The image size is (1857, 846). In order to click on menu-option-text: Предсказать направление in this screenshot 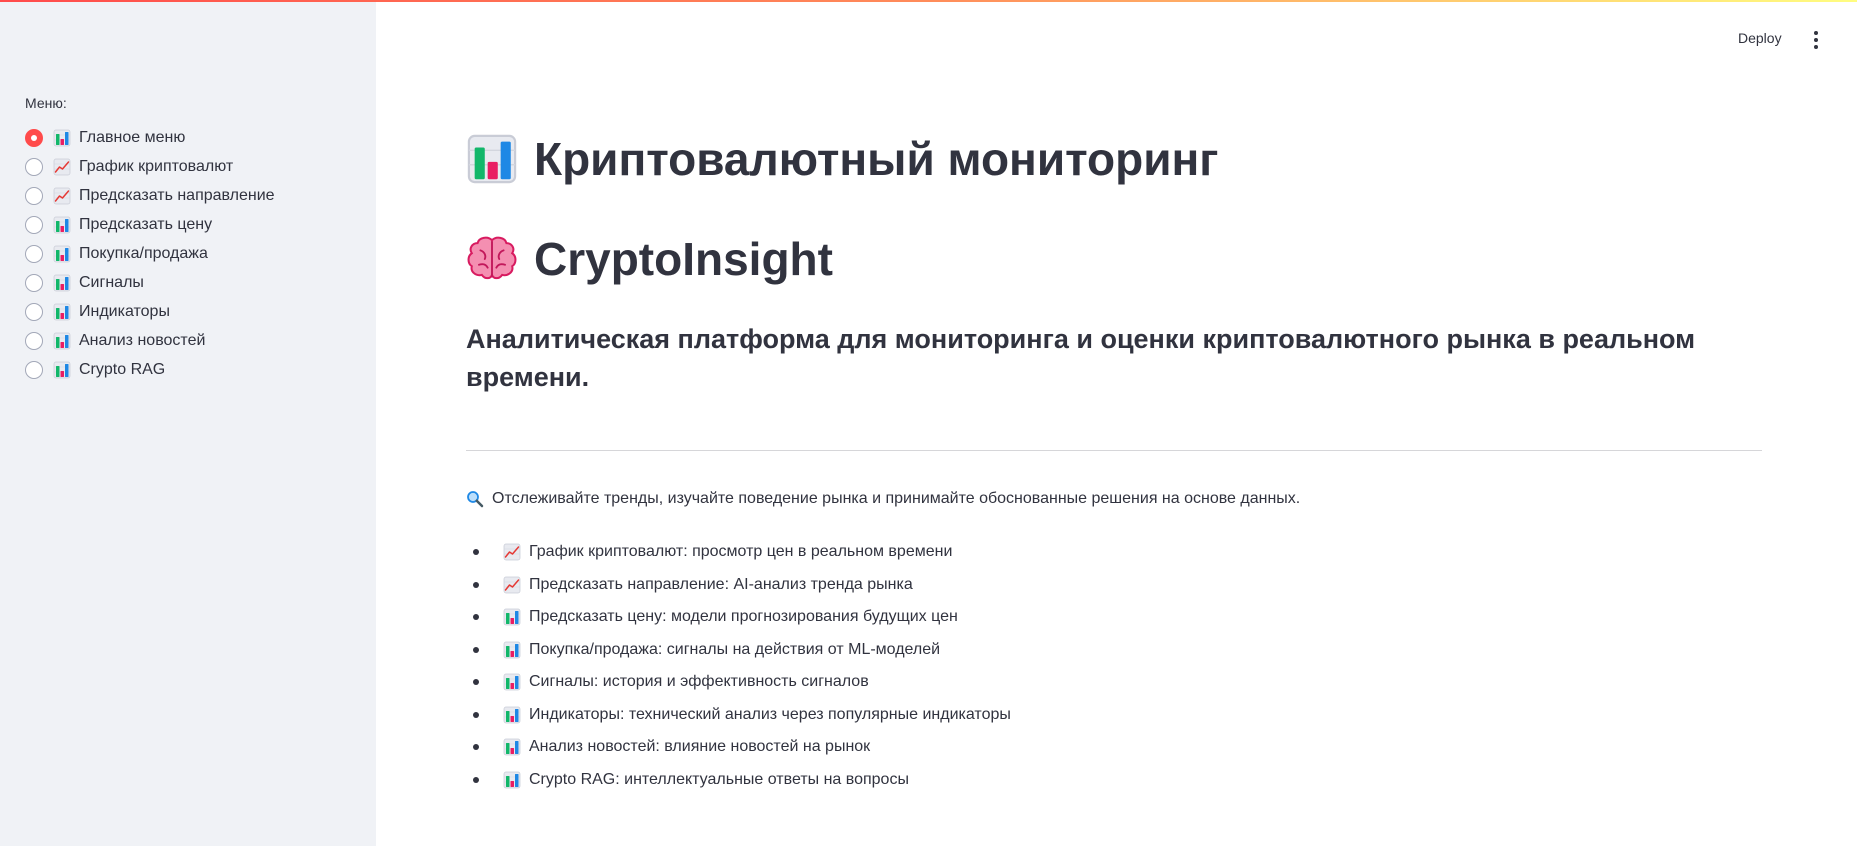, I will do `click(164, 196)`.